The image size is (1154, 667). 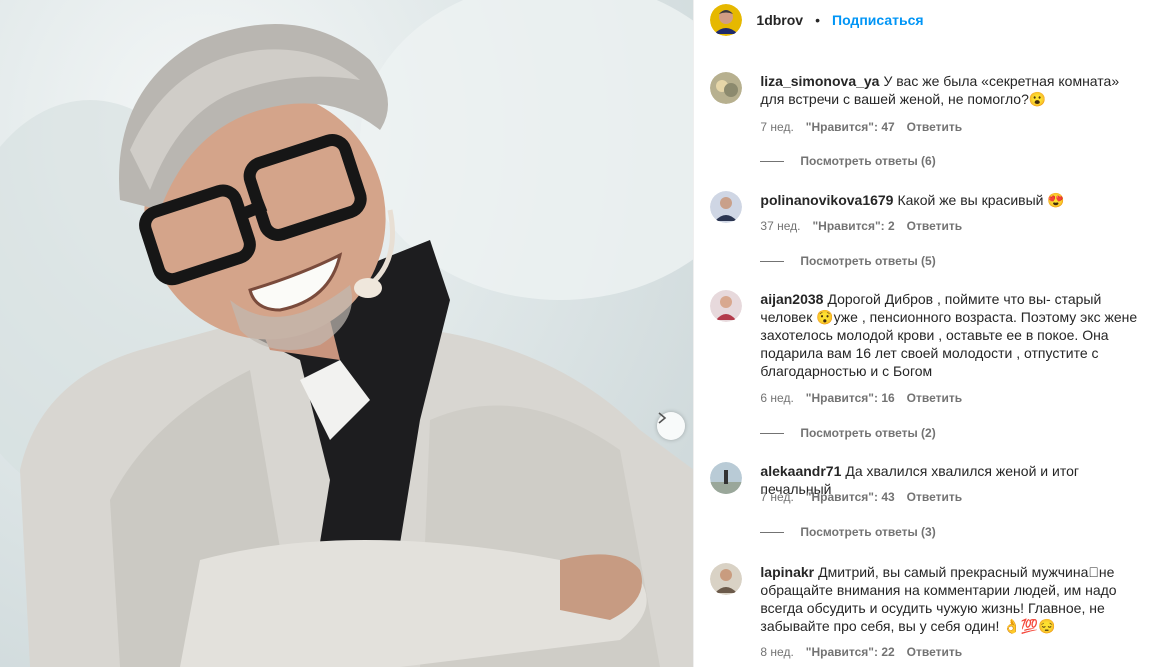 I want to click on comment-username: aijan2038, so click(x=791, y=299).